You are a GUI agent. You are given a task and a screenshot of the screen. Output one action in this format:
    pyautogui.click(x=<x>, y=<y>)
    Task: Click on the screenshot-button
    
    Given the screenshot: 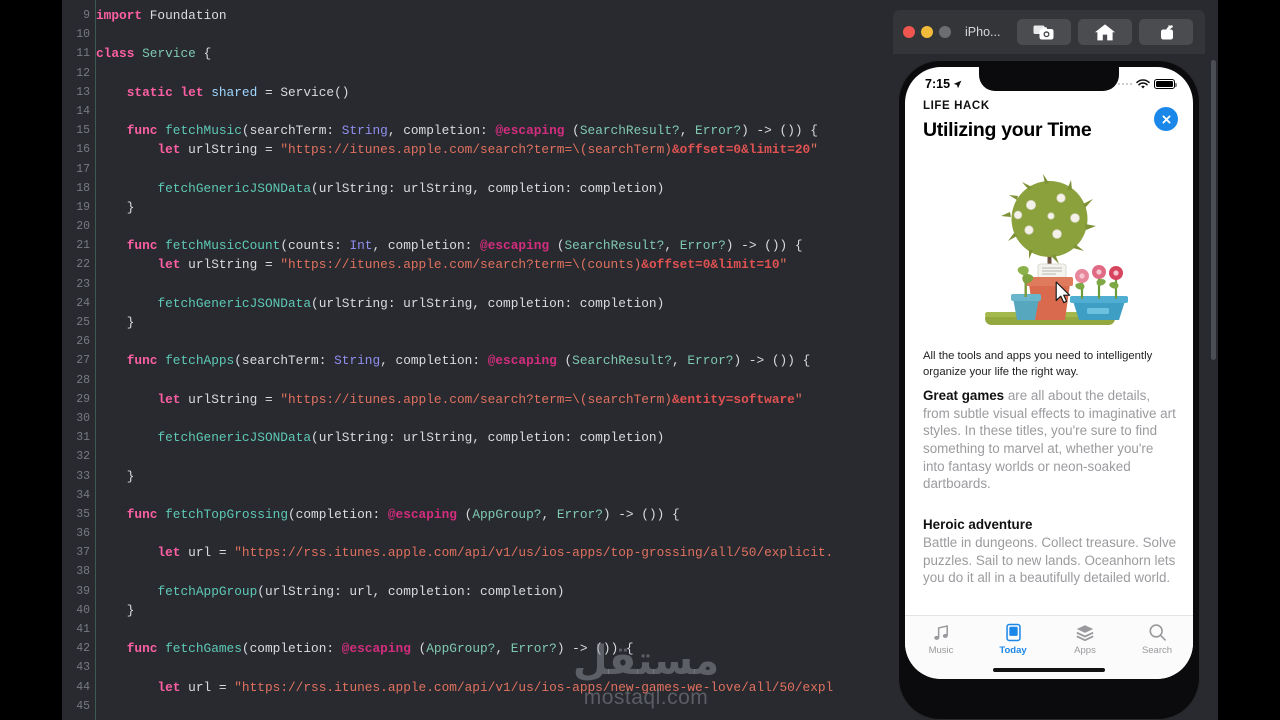 What is the action you would take?
    pyautogui.click(x=1044, y=32)
    